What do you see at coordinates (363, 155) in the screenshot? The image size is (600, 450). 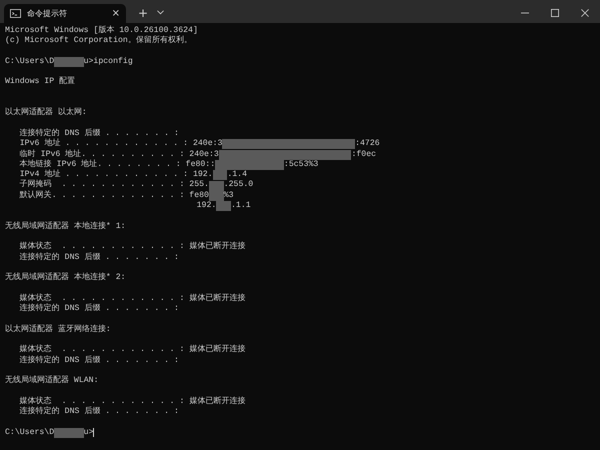 I see `terminal-text: :f0ec` at bounding box center [363, 155].